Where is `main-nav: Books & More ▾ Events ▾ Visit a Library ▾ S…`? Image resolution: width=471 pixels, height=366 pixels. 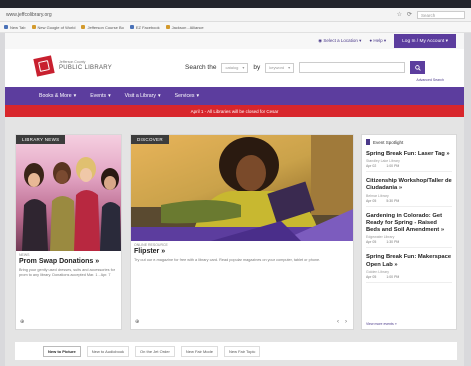 main-nav: Books & More ▾ Events ▾ Visit a Library ▾ S… is located at coordinates (234, 96).